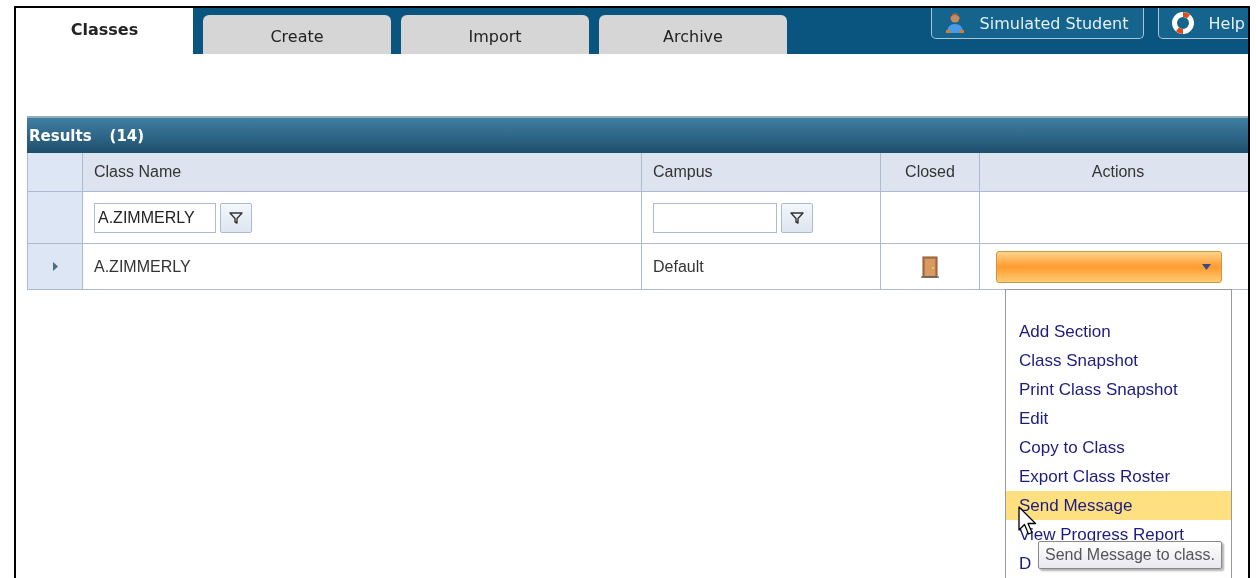  What do you see at coordinates (362, 172) in the screenshot?
I see `column-header: Class Name` at bounding box center [362, 172].